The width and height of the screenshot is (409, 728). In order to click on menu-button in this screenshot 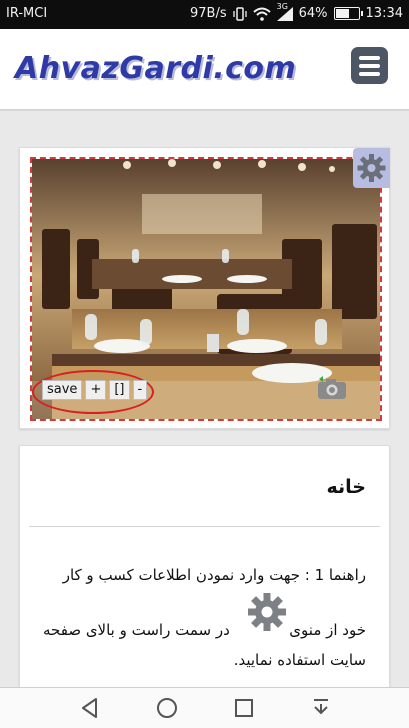, I will do `click(369, 65)`.